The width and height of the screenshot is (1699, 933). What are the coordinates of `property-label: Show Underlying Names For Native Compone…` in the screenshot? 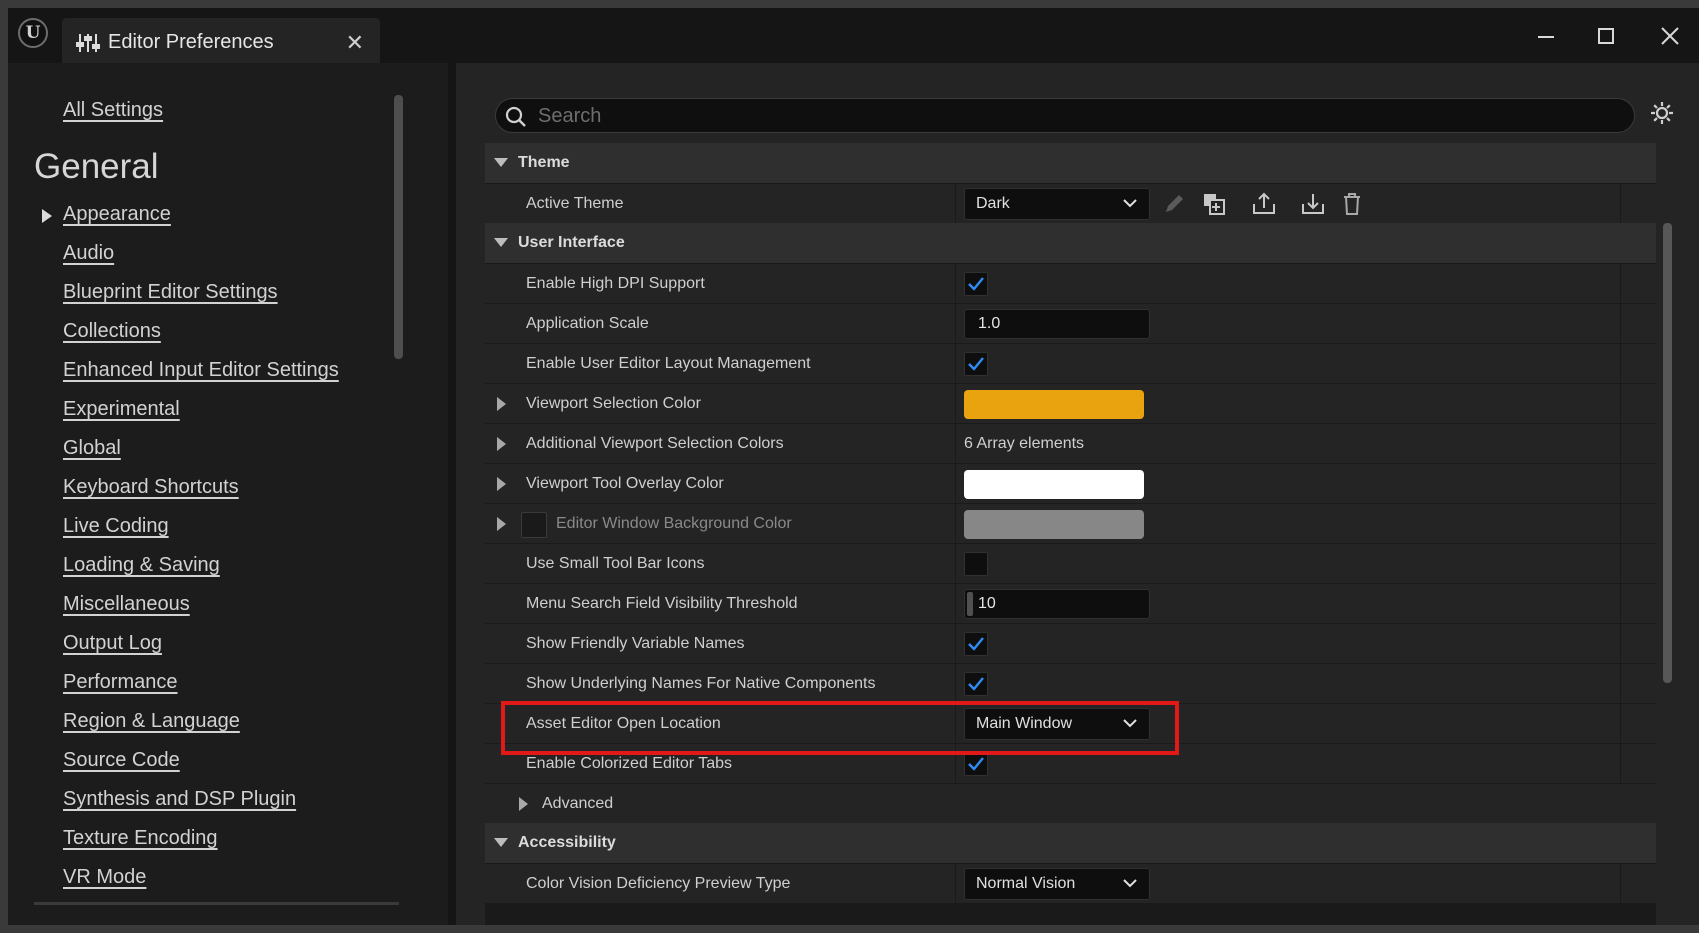 It's located at (701, 683).